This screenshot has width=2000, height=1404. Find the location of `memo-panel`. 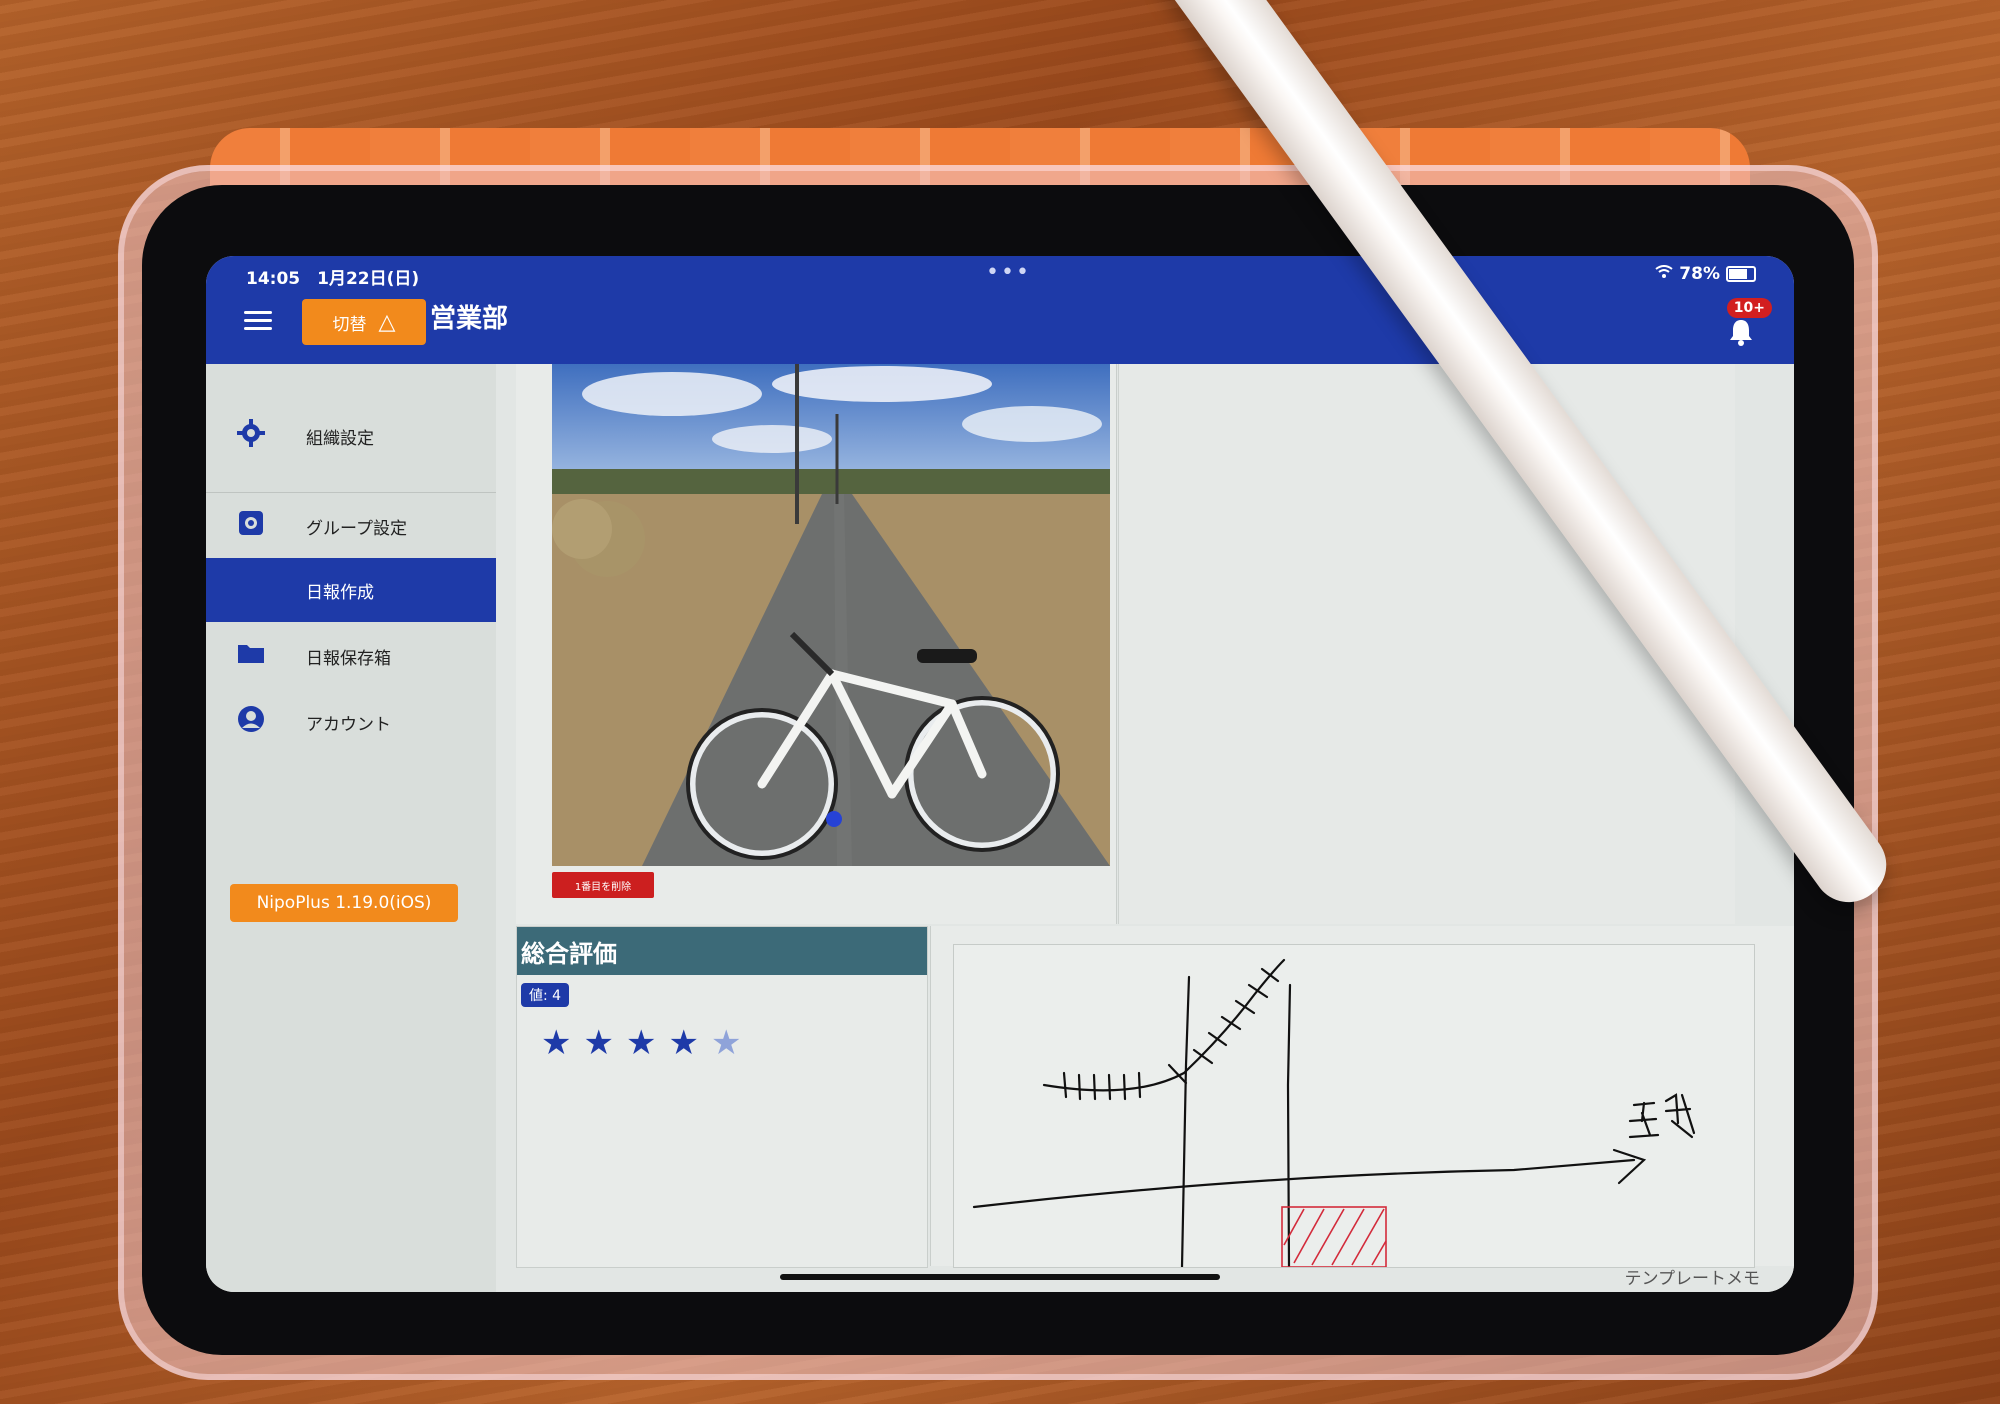

memo-panel is located at coordinates (1362, 1097).